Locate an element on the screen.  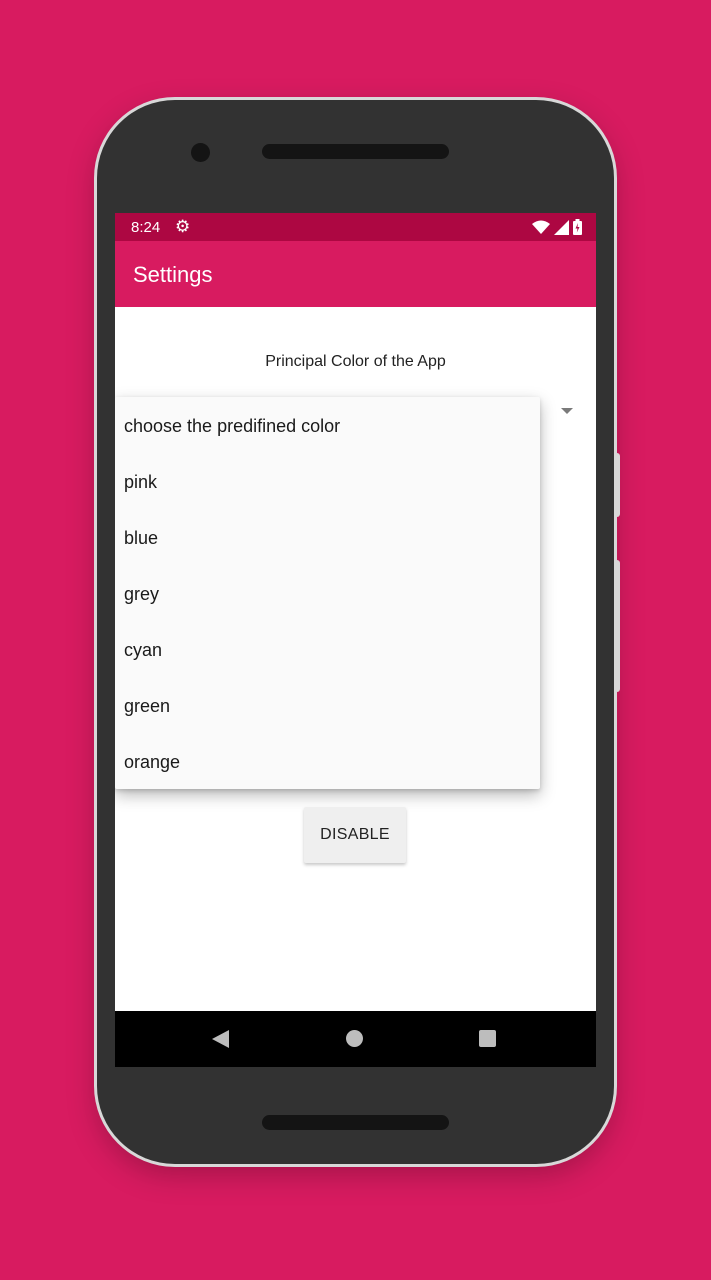
status-time: 8:24 is located at coordinates (146, 227).